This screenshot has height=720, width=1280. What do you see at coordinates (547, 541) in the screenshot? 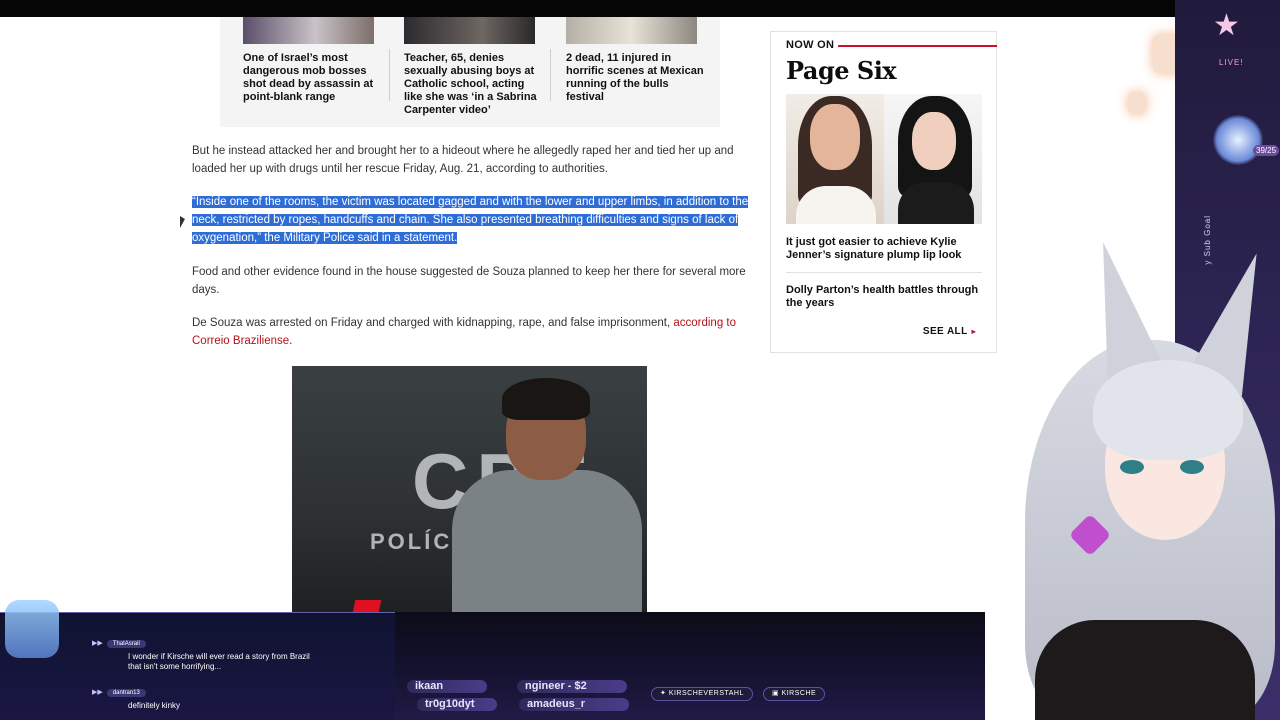
I see `person-body` at bounding box center [547, 541].